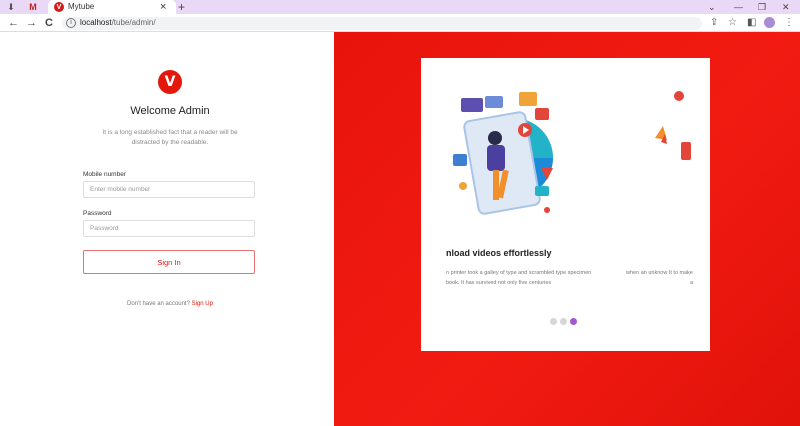 Image resolution: width=800 pixels, height=426 pixels. What do you see at coordinates (31, 23) in the screenshot?
I see `forward-button: →` at bounding box center [31, 23].